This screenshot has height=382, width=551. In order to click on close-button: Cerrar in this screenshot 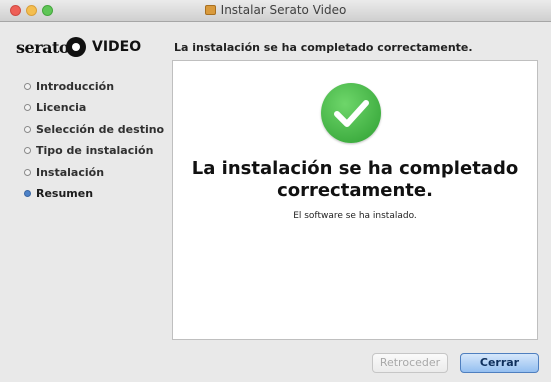, I will do `click(499, 363)`.